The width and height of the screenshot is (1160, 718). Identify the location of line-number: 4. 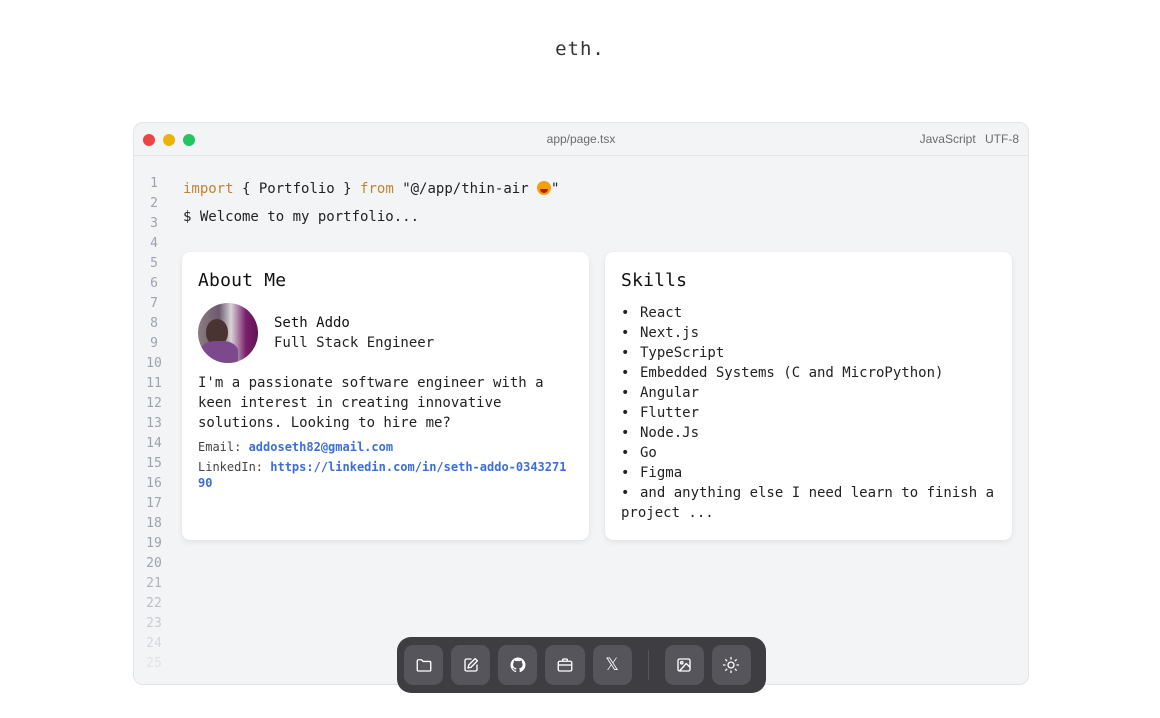
(154, 243).